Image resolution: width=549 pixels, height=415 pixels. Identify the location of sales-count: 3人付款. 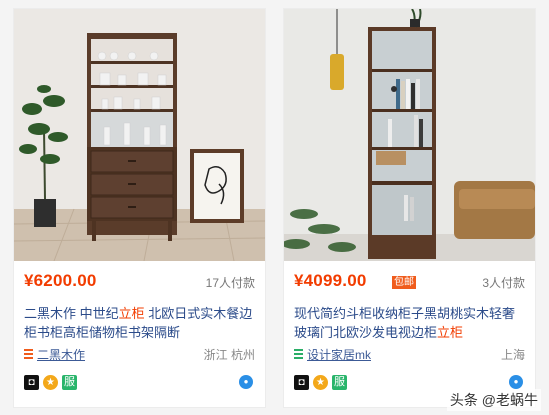
(503, 283).